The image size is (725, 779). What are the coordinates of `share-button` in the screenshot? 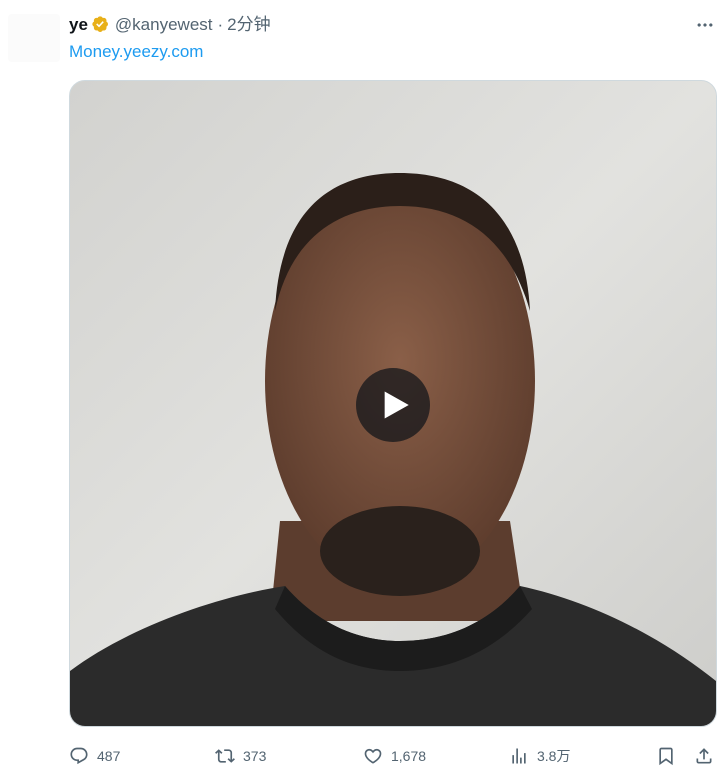 It's located at (704, 756).